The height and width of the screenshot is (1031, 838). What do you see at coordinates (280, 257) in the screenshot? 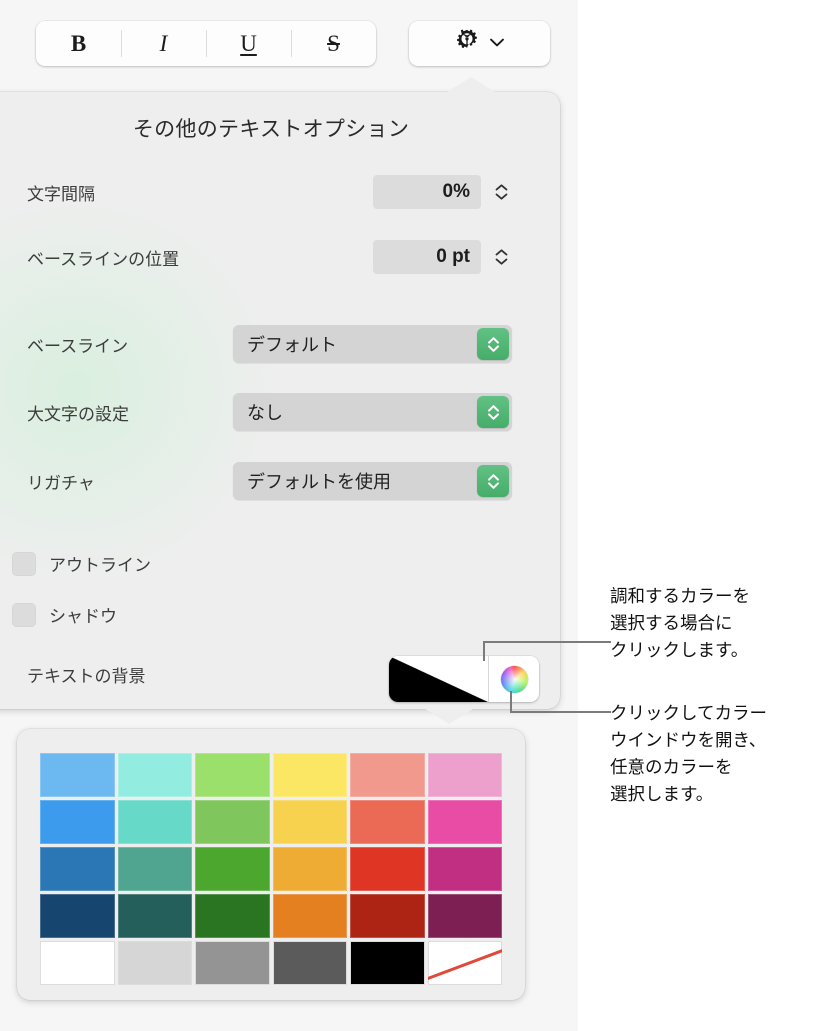
I see `baseline-shift-row: ベースラインの位置 0 pt` at bounding box center [280, 257].